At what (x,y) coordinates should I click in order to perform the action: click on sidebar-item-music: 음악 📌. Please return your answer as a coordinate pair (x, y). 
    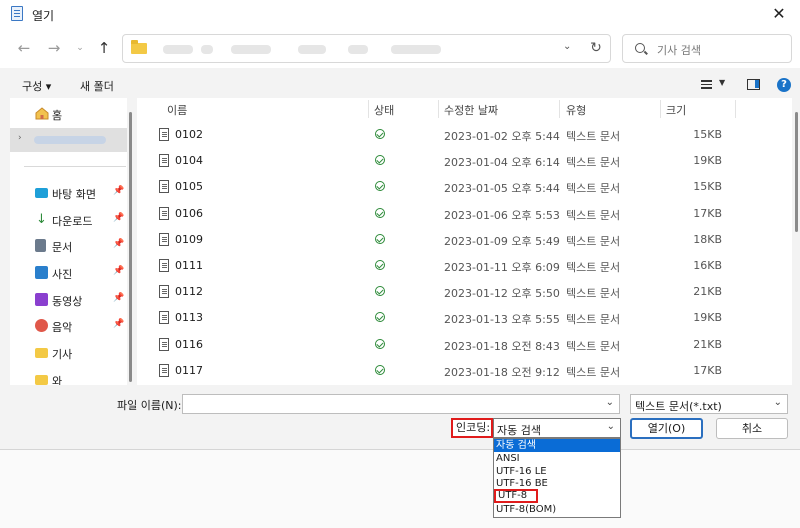
    Looking at the image, I should click on (68, 326).